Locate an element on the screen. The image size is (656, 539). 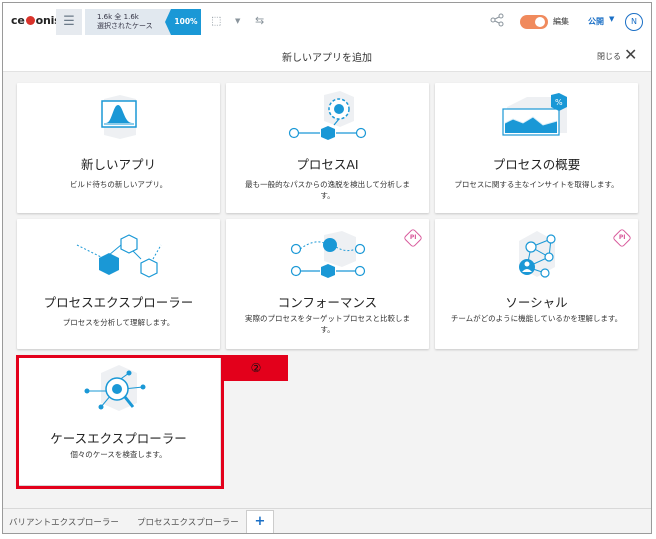
overview-dashboard-icon: % is located at coordinates (534, 114).